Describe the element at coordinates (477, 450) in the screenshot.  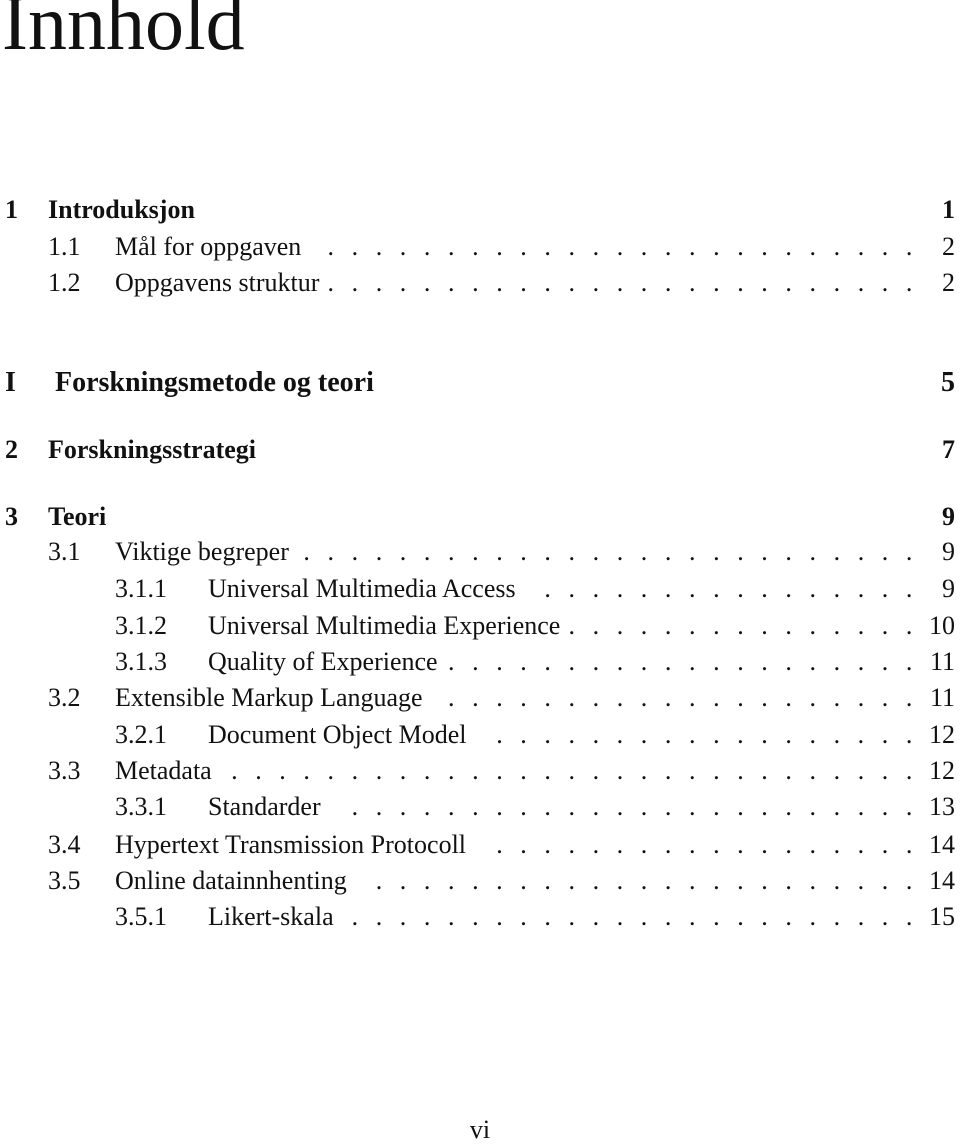
I see `toc-entry: 2 Forskningsstrategi 7` at that location.